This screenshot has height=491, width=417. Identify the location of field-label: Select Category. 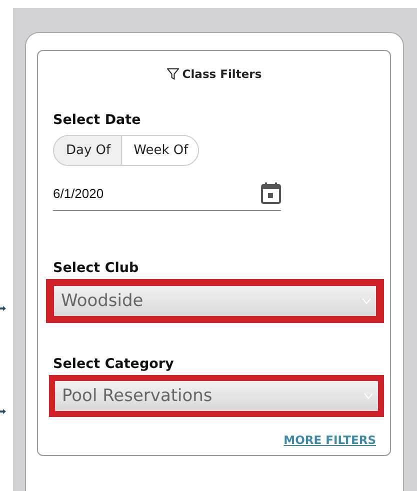
(114, 364).